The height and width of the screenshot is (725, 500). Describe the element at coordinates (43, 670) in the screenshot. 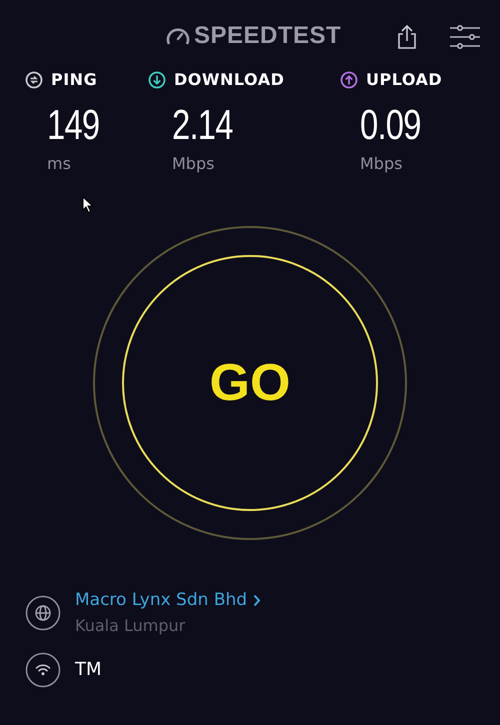

I see `wifi-icon` at that location.